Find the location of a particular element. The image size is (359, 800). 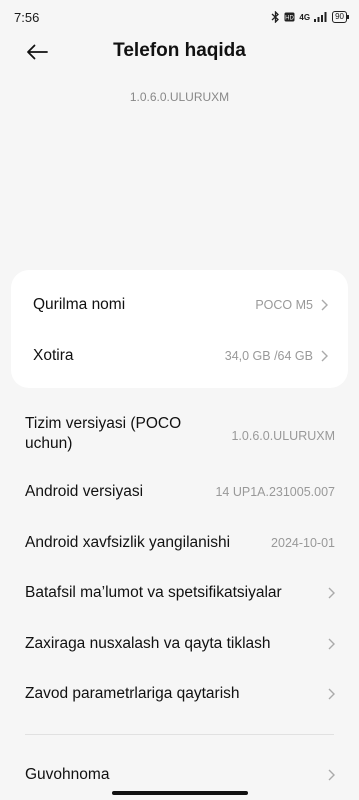

factory-reset-row: Zavod parametrlariga qaytarish is located at coordinates (179, 694).